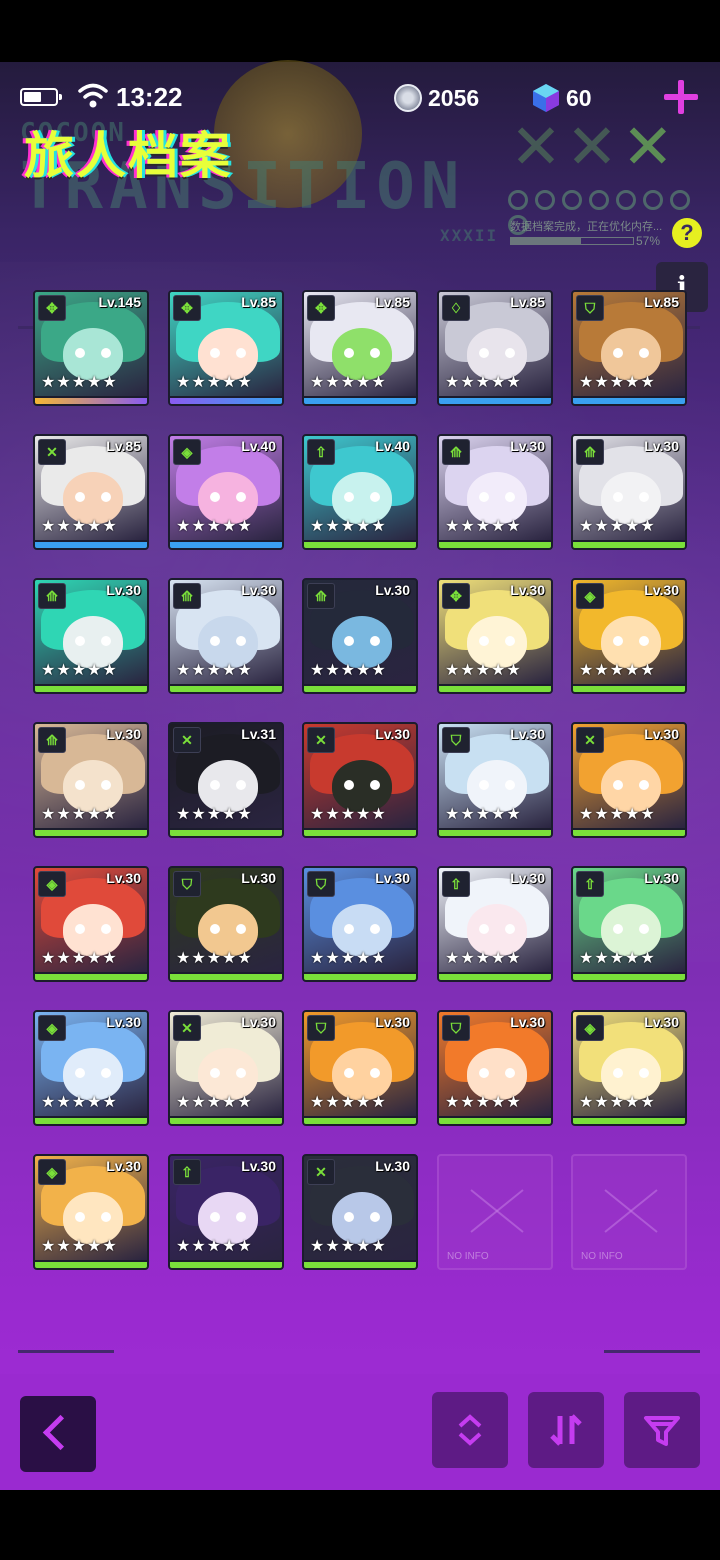 The width and height of the screenshot is (720, 1560). I want to click on add-currency-button, so click(681, 97).